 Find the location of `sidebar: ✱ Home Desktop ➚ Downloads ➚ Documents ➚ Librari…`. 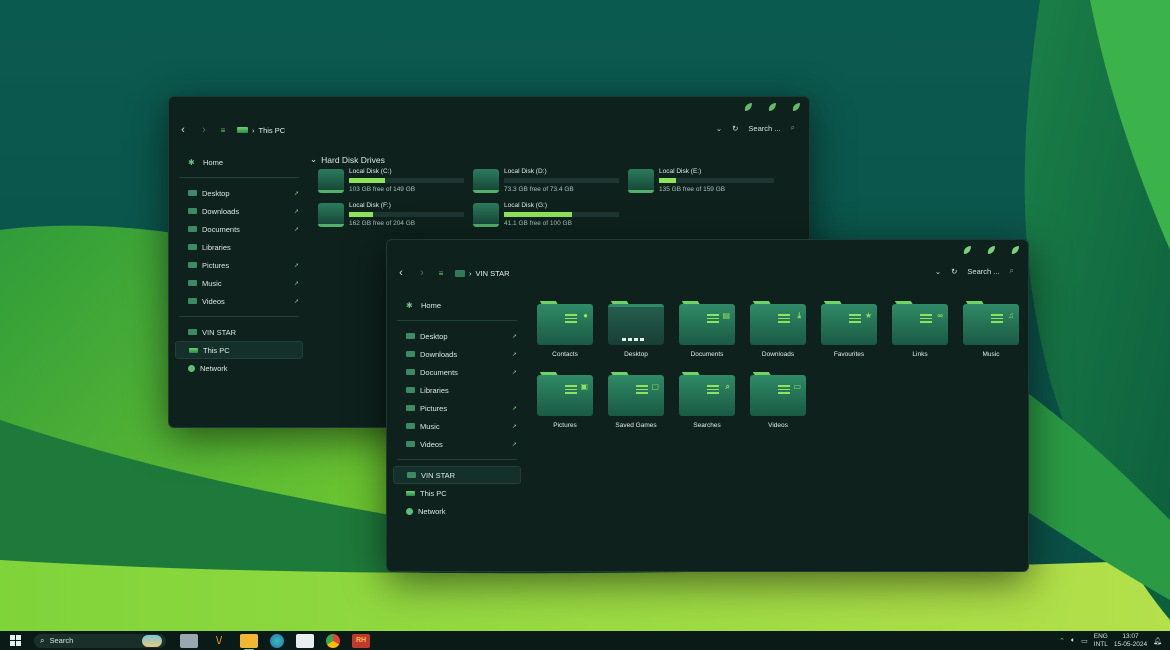

sidebar: ✱ Home Desktop ➚ Downloads ➚ Documents ➚ Librari… is located at coordinates (239, 265).